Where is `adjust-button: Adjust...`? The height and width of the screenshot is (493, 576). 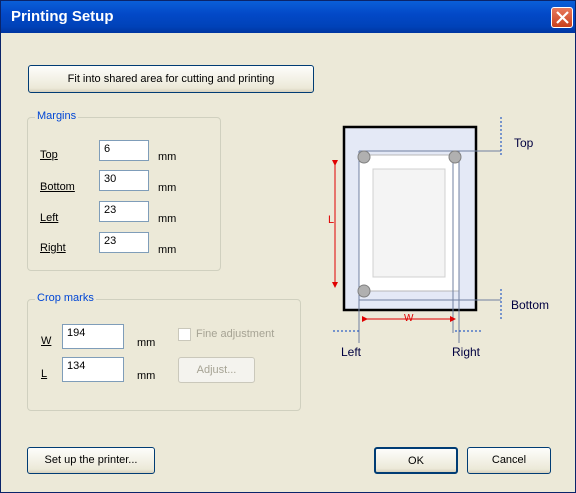 adjust-button: Adjust... is located at coordinates (216, 370).